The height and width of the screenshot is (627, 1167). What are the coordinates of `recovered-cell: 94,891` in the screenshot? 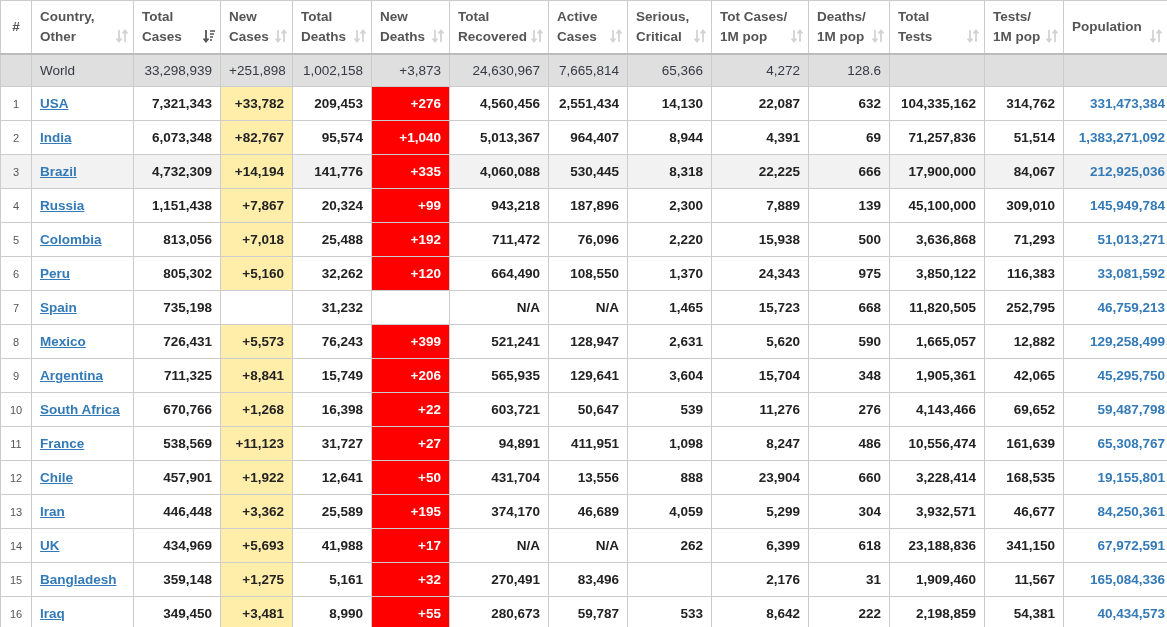 It's located at (499, 443).